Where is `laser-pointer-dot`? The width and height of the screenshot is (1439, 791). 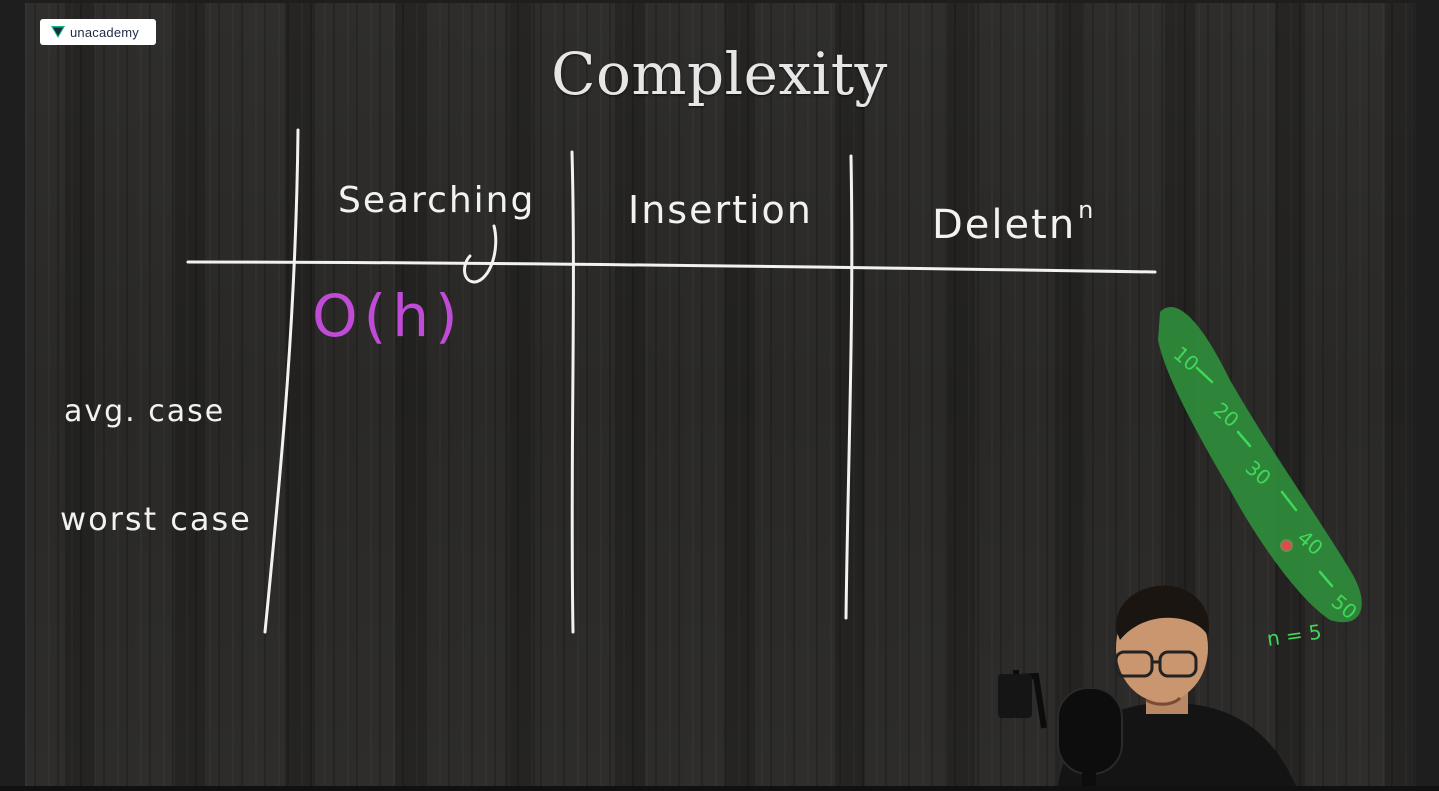 laser-pointer-dot is located at coordinates (1286, 545).